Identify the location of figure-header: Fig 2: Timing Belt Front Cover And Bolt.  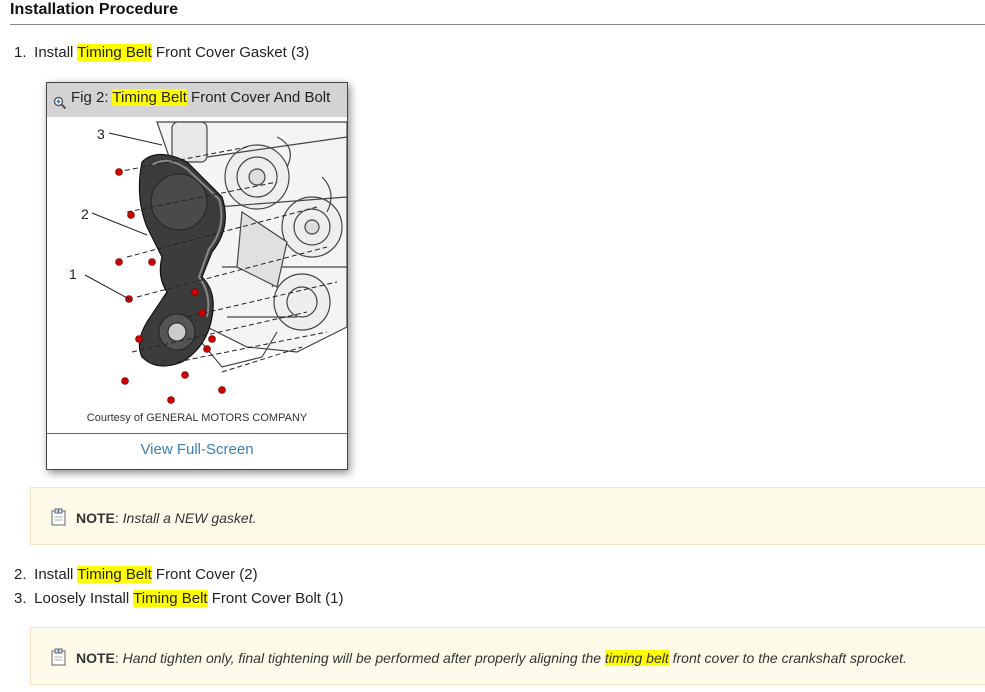
(197, 100).